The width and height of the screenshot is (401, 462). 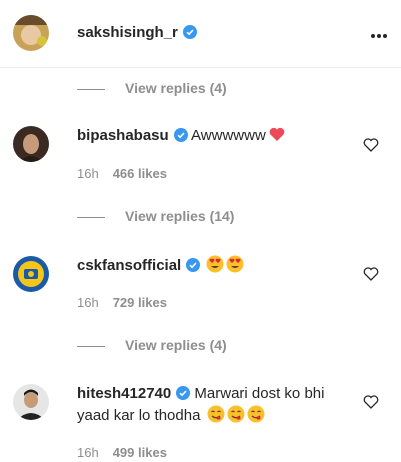 I want to click on comment-likes: 466 likes, so click(x=140, y=173).